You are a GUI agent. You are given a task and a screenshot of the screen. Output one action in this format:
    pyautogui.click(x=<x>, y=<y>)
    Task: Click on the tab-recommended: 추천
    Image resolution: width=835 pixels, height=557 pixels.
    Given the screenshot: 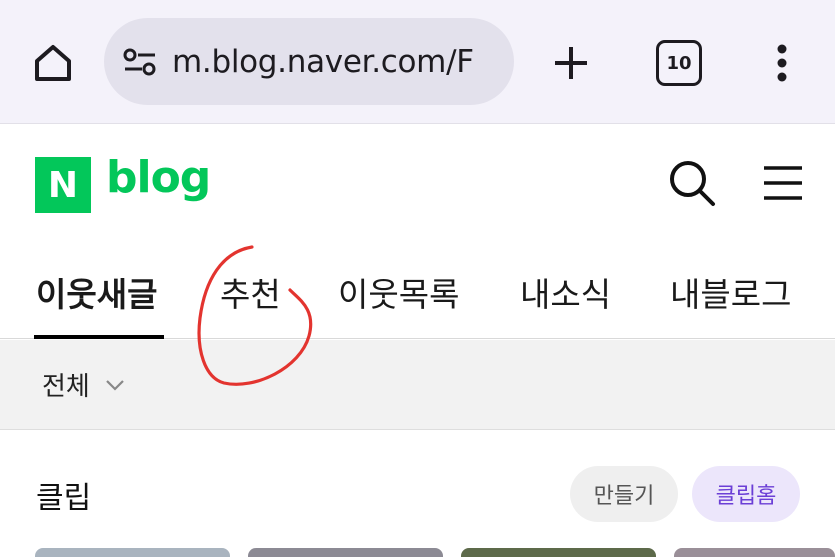 What is the action you would take?
    pyautogui.click(x=250, y=292)
    